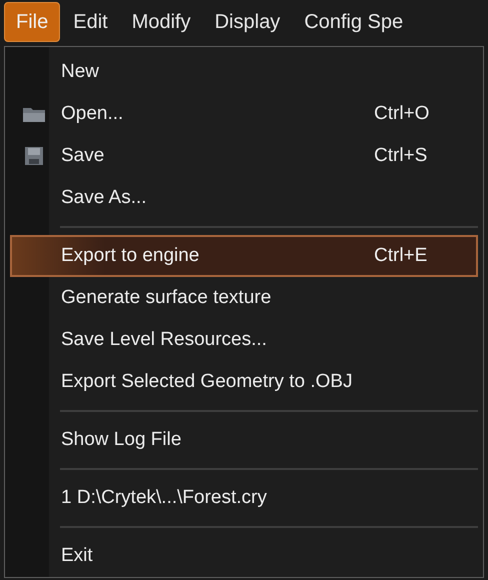 The width and height of the screenshot is (488, 580). What do you see at coordinates (161, 22) in the screenshot?
I see `menu-bar-item: Modify` at bounding box center [161, 22].